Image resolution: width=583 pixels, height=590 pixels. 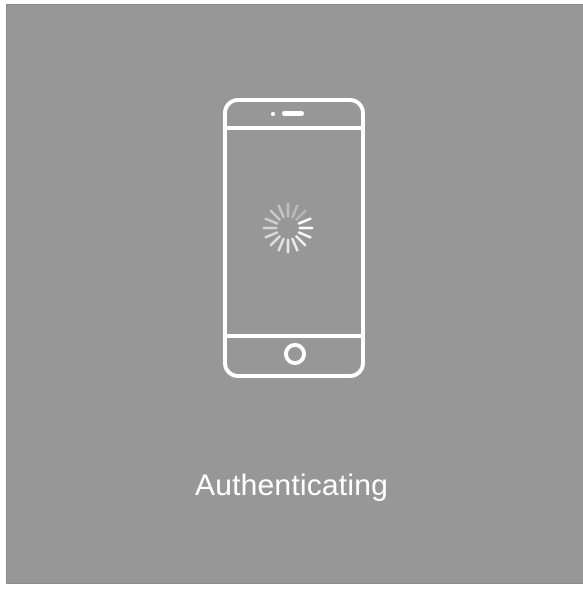 What do you see at coordinates (291, 485) in the screenshot?
I see `status-text: Authenticating` at bounding box center [291, 485].